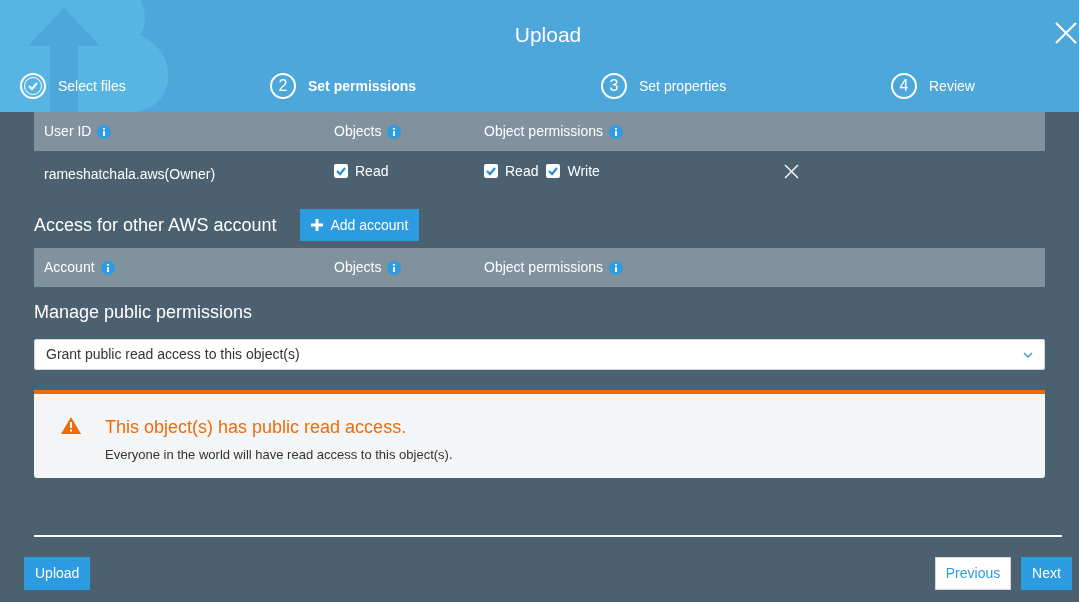 Image resolution: width=1079 pixels, height=602 pixels. I want to click on column-header: User ID, so click(68, 131).